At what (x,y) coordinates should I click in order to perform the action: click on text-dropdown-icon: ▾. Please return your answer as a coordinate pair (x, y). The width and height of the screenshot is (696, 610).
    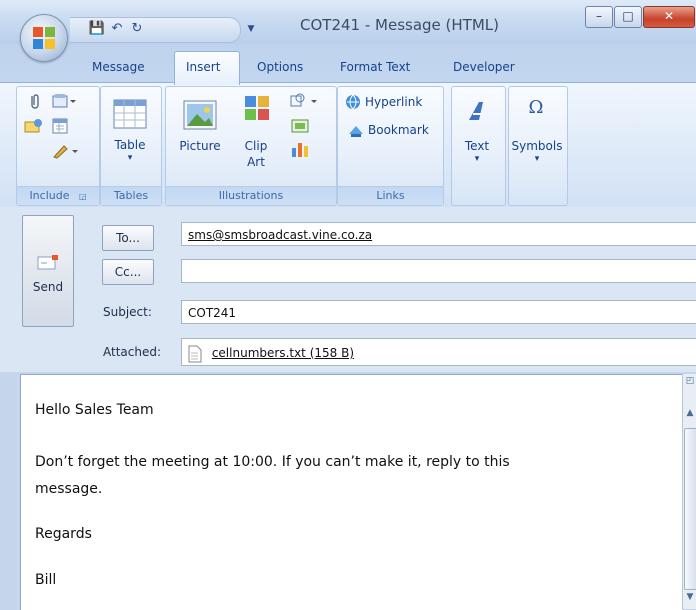
    Looking at the image, I should click on (477, 159).